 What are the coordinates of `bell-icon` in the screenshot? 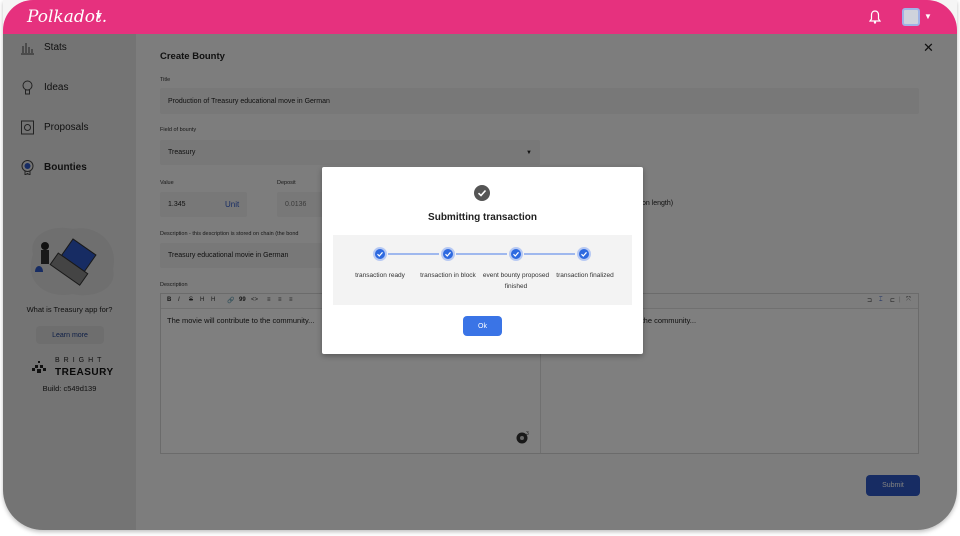 It's located at (875, 17).